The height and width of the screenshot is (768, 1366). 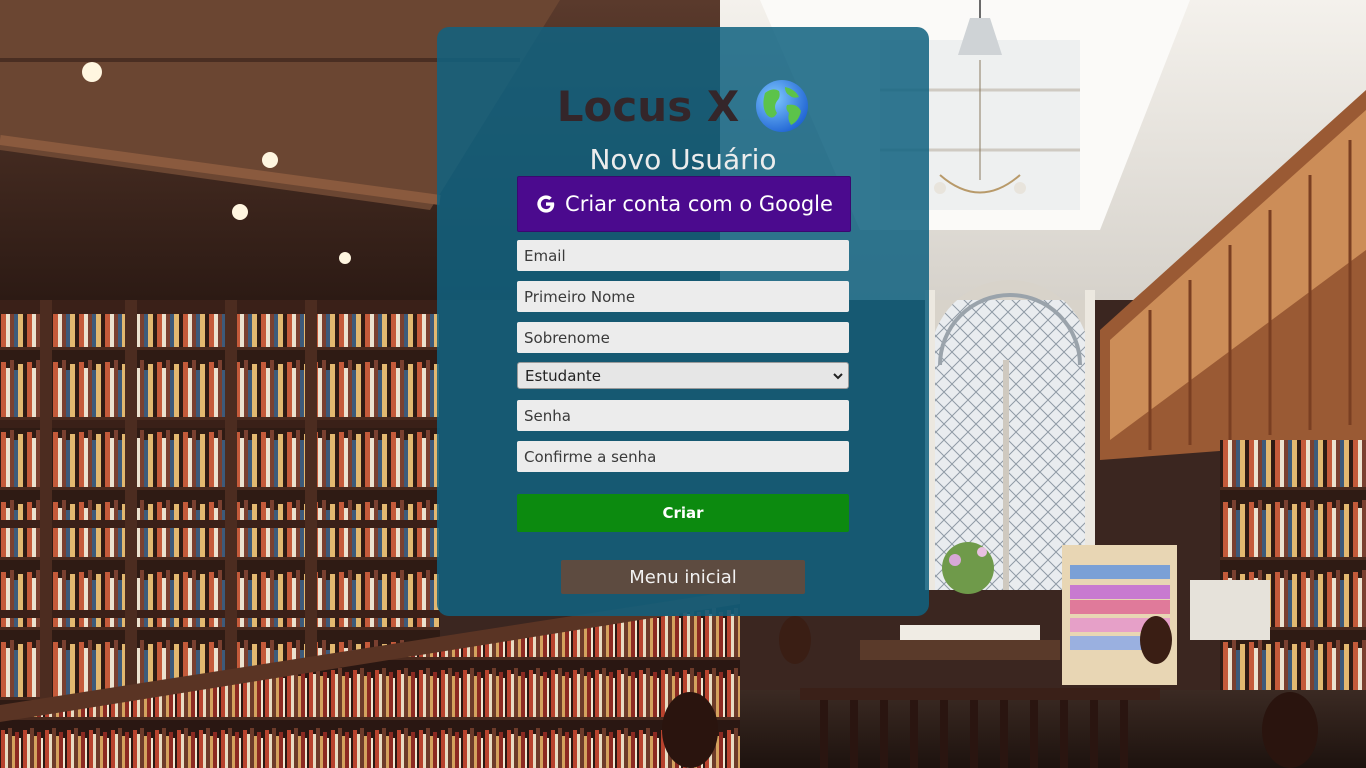 I want to click on password-field, so click(x=683, y=415).